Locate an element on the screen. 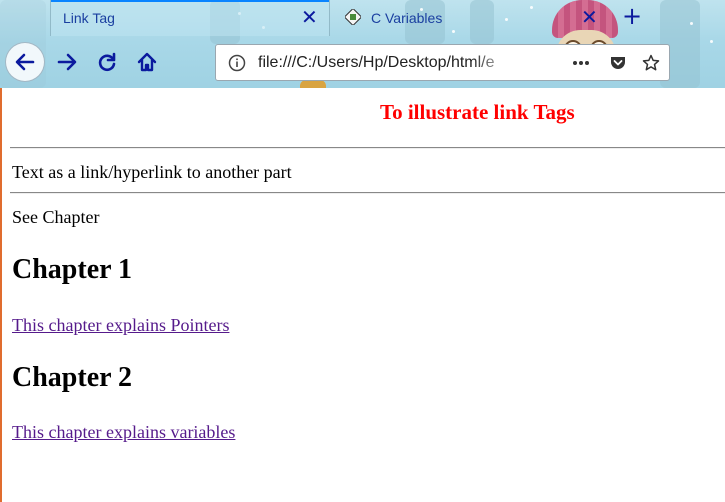  favicon-icon is located at coordinates (353, 17).